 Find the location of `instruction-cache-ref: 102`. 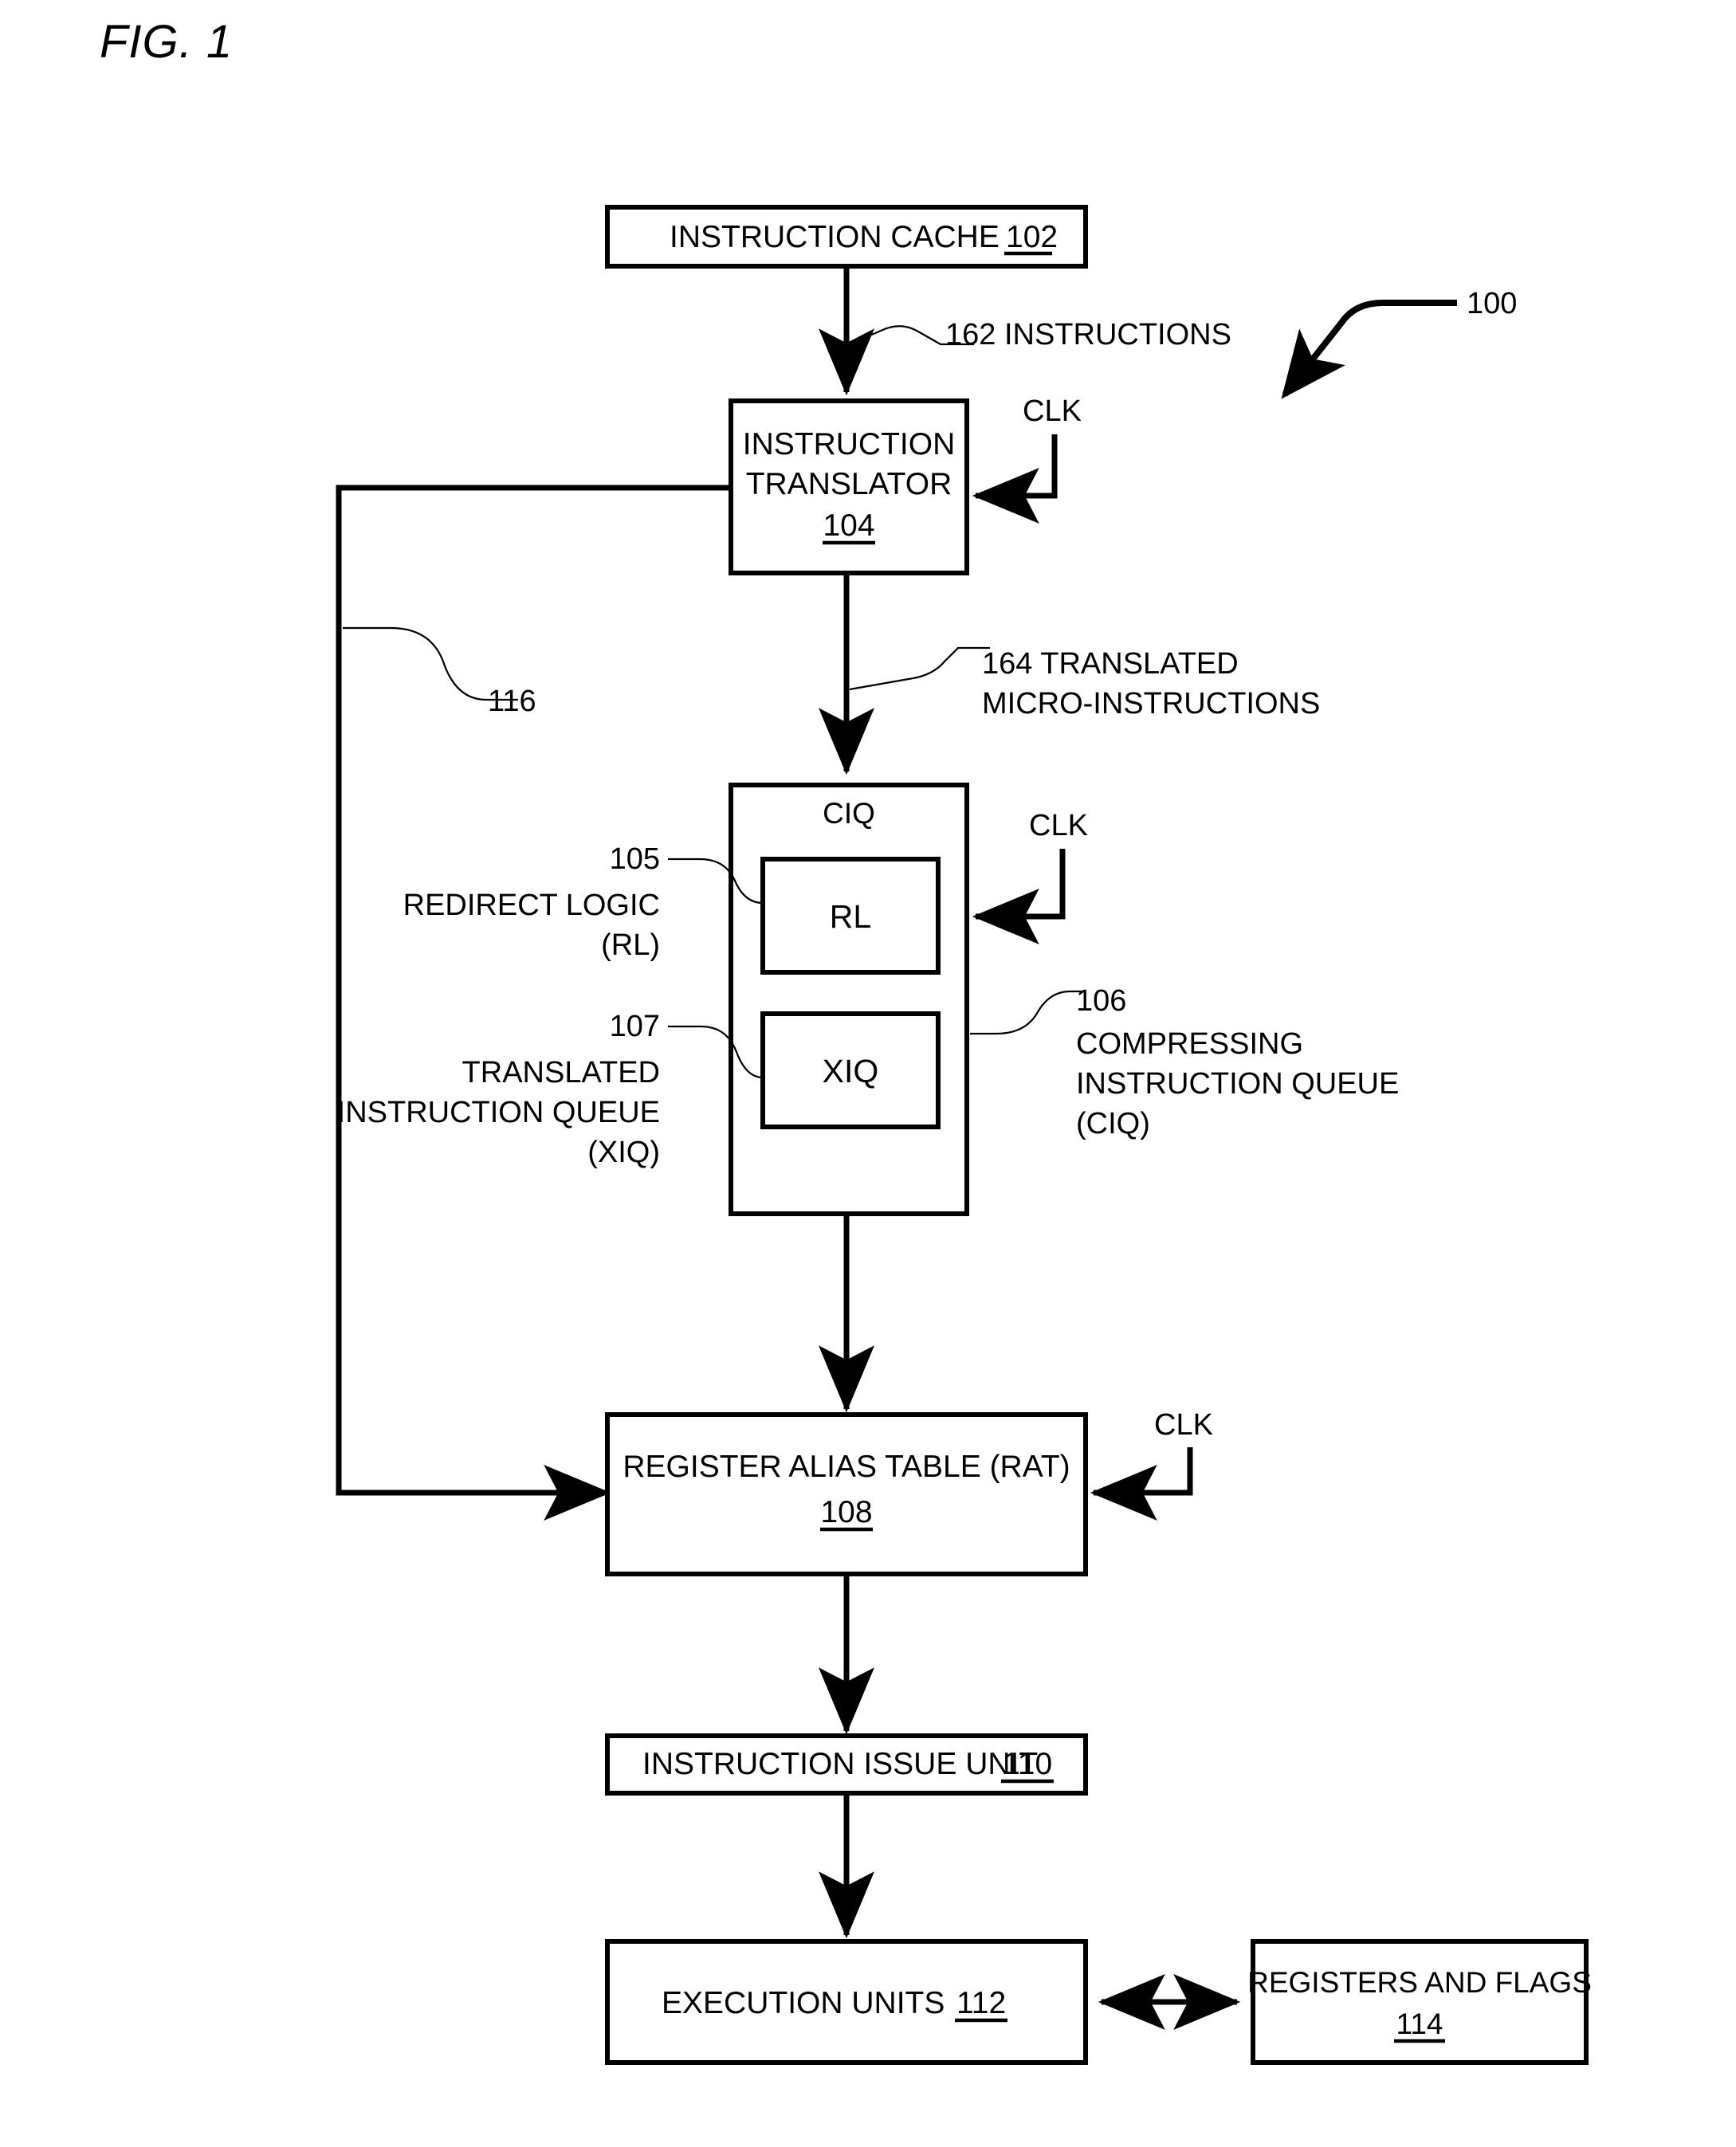

instruction-cache-ref: 102 is located at coordinates (1032, 237).